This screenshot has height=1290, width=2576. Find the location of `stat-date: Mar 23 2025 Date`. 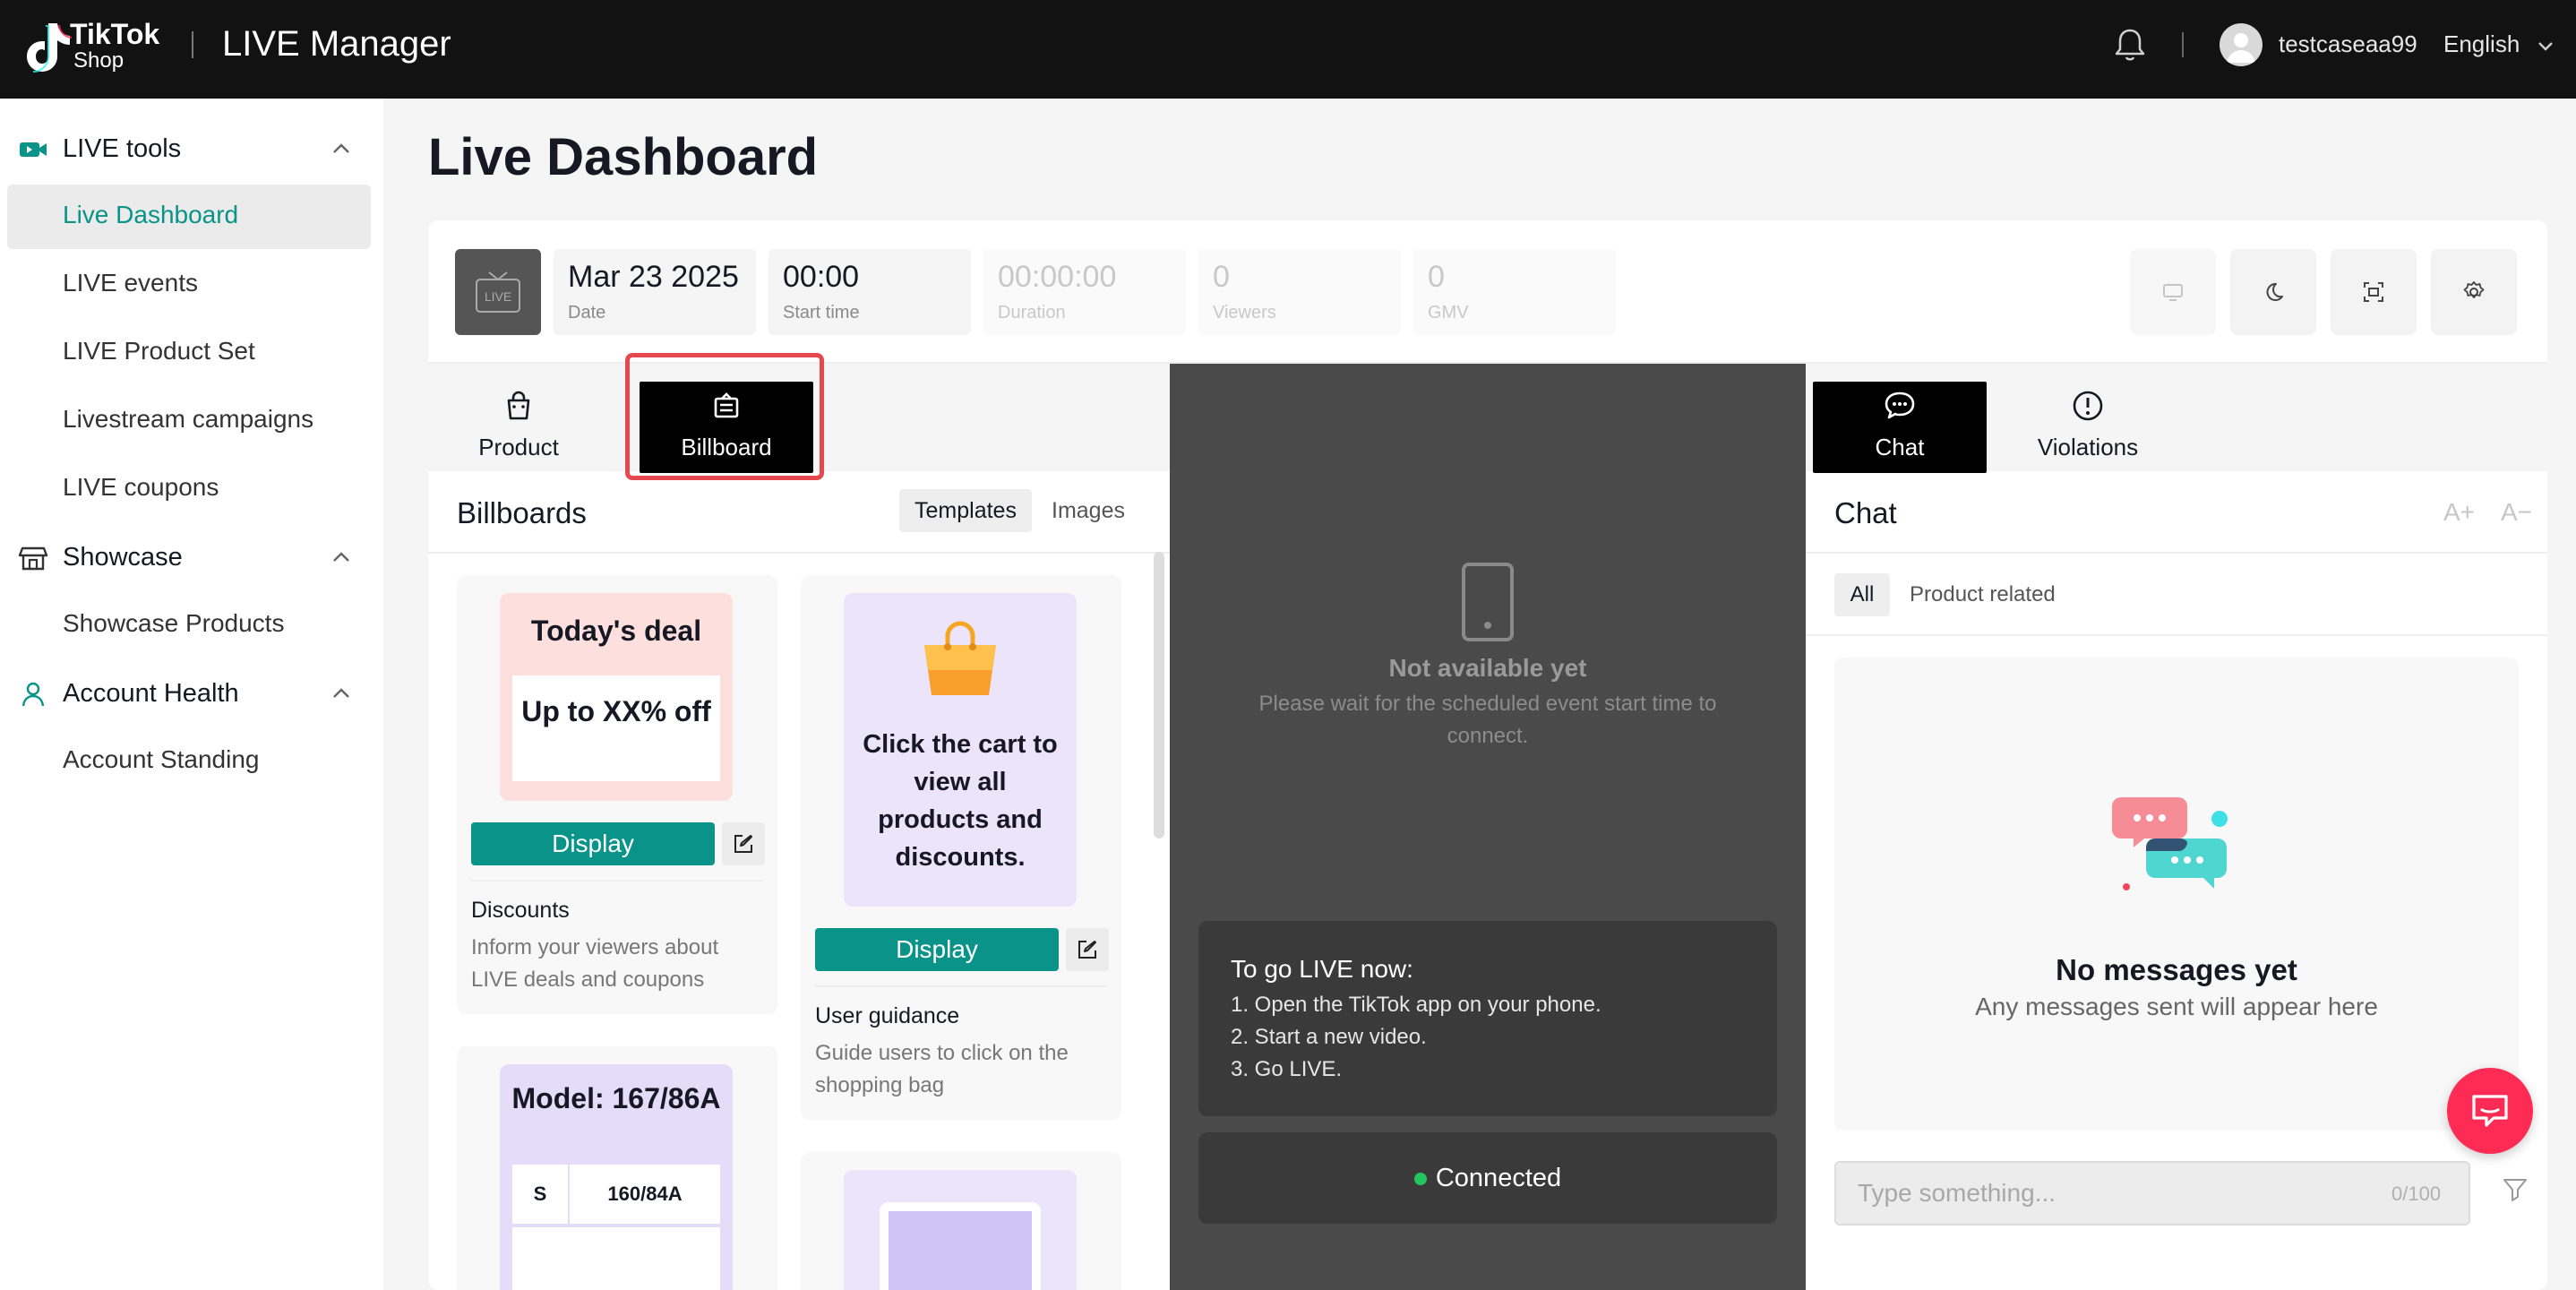

stat-date: Mar 23 2025 Date is located at coordinates (655, 292).